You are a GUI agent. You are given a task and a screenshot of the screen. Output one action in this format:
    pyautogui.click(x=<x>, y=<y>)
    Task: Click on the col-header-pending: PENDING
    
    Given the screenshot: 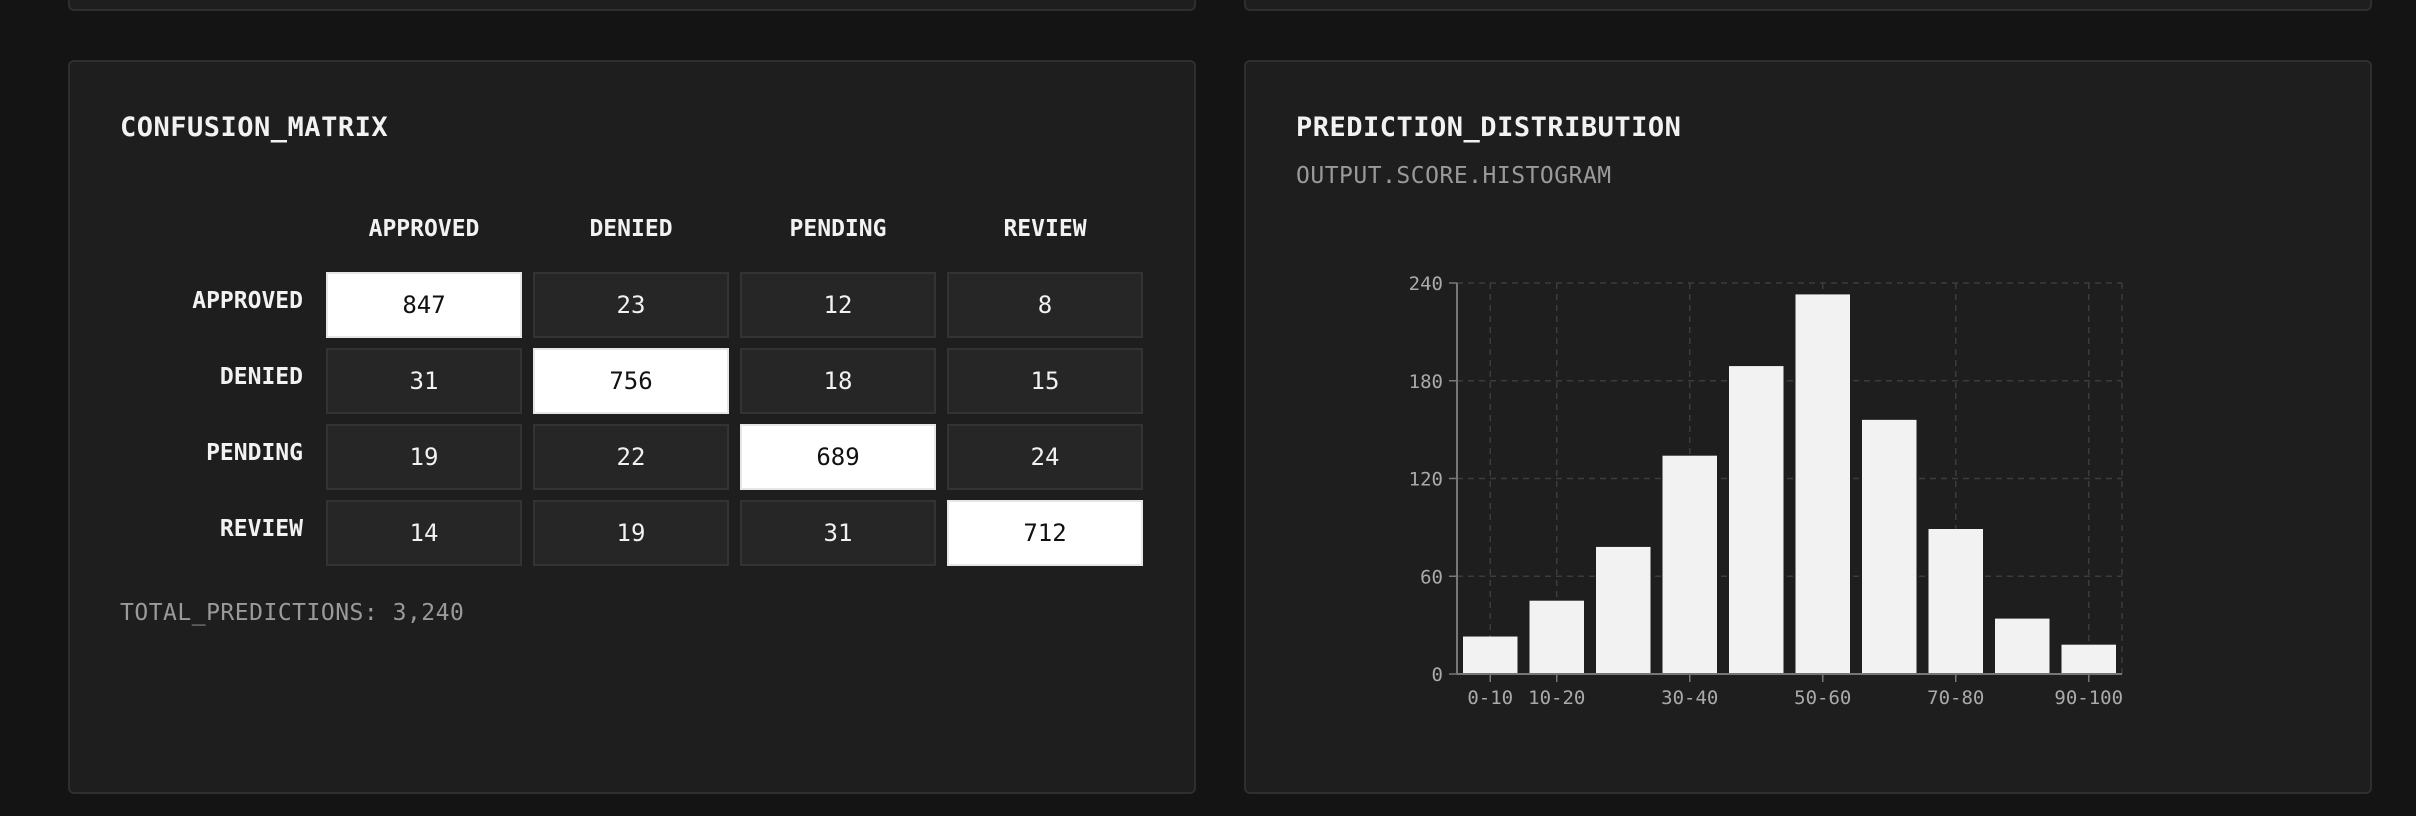 What is the action you would take?
    pyautogui.click(x=838, y=229)
    